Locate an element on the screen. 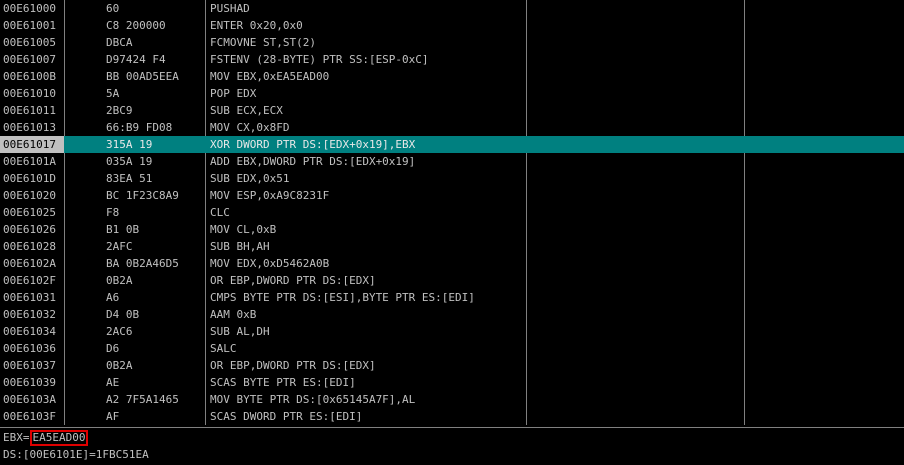  ebx-info-line: EBX= EA5EAD00 is located at coordinates (46, 438).